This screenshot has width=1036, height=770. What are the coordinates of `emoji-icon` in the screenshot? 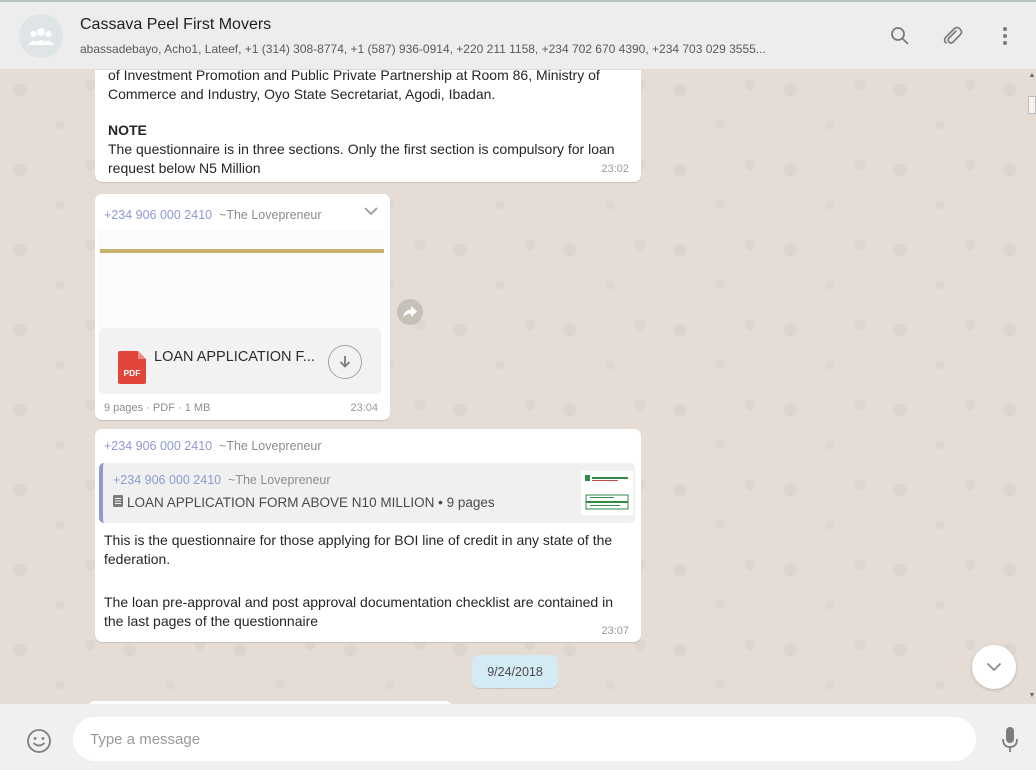 It's located at (39, 741).